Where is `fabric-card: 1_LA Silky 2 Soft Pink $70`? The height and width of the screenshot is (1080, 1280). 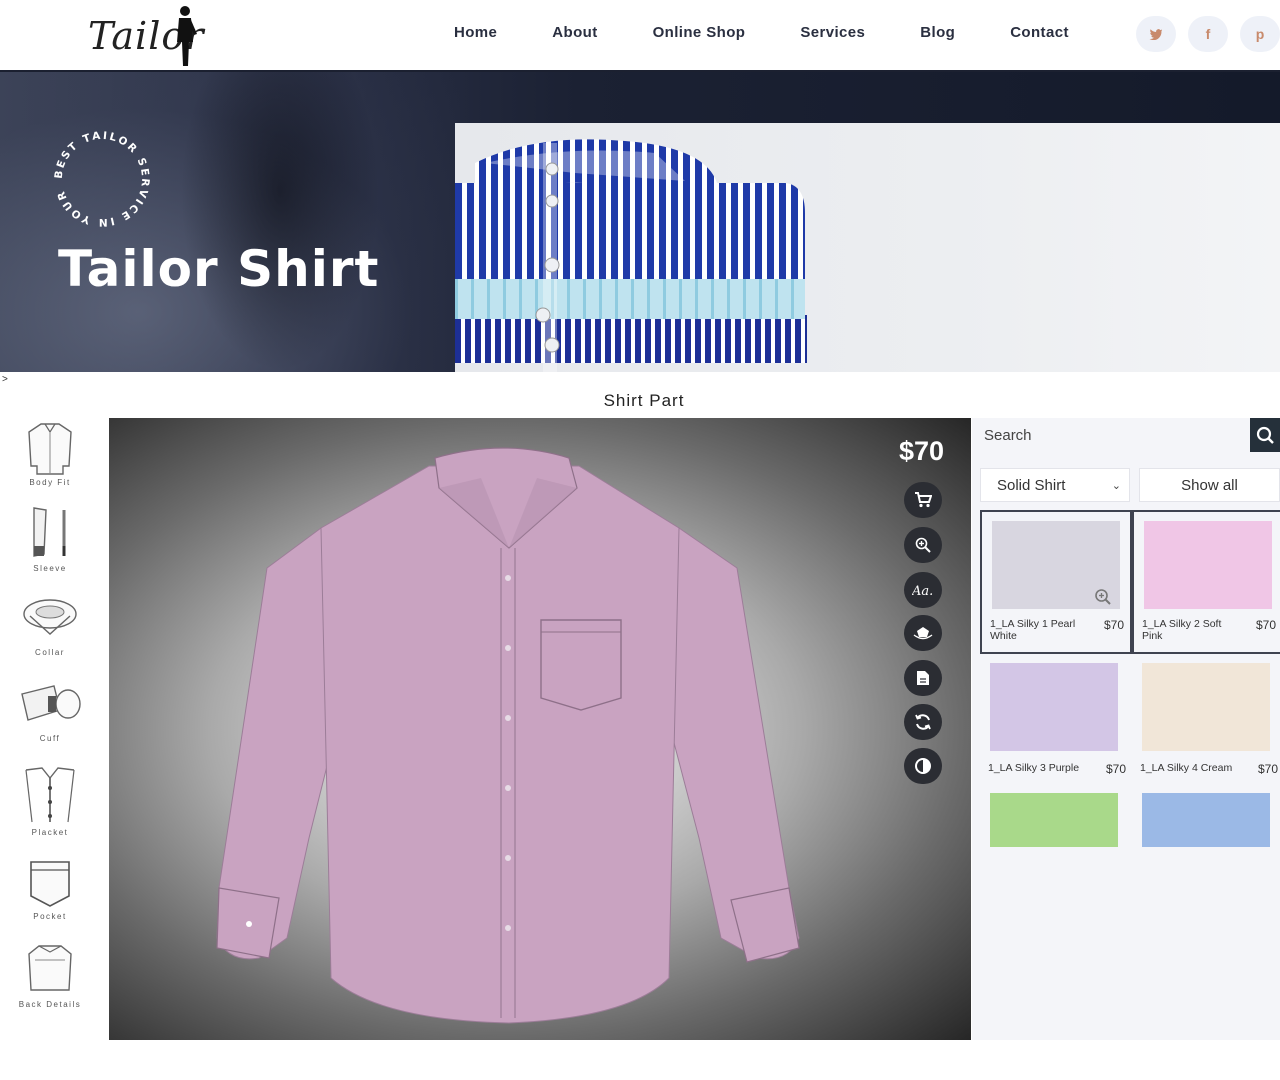
fabric-card: 1_LA Silky 2 Soft Pink $70 is located at coordinates (1206, 582).